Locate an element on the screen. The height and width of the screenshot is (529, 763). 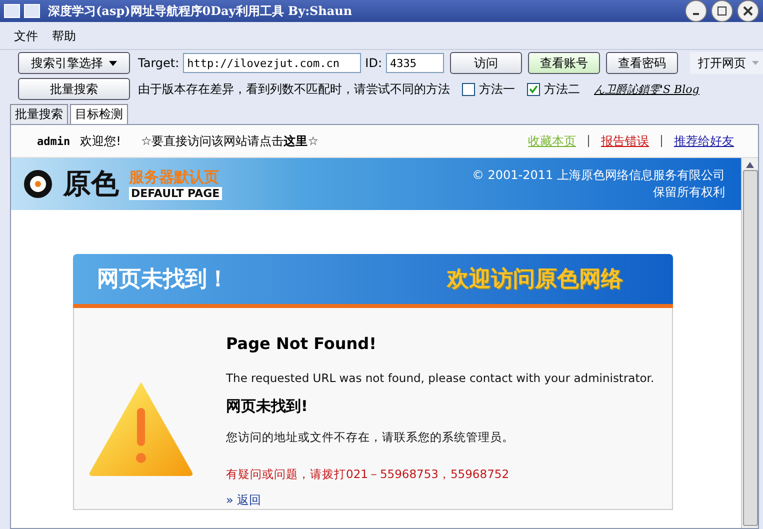
scrollbar is located at coordinates (749, 343).